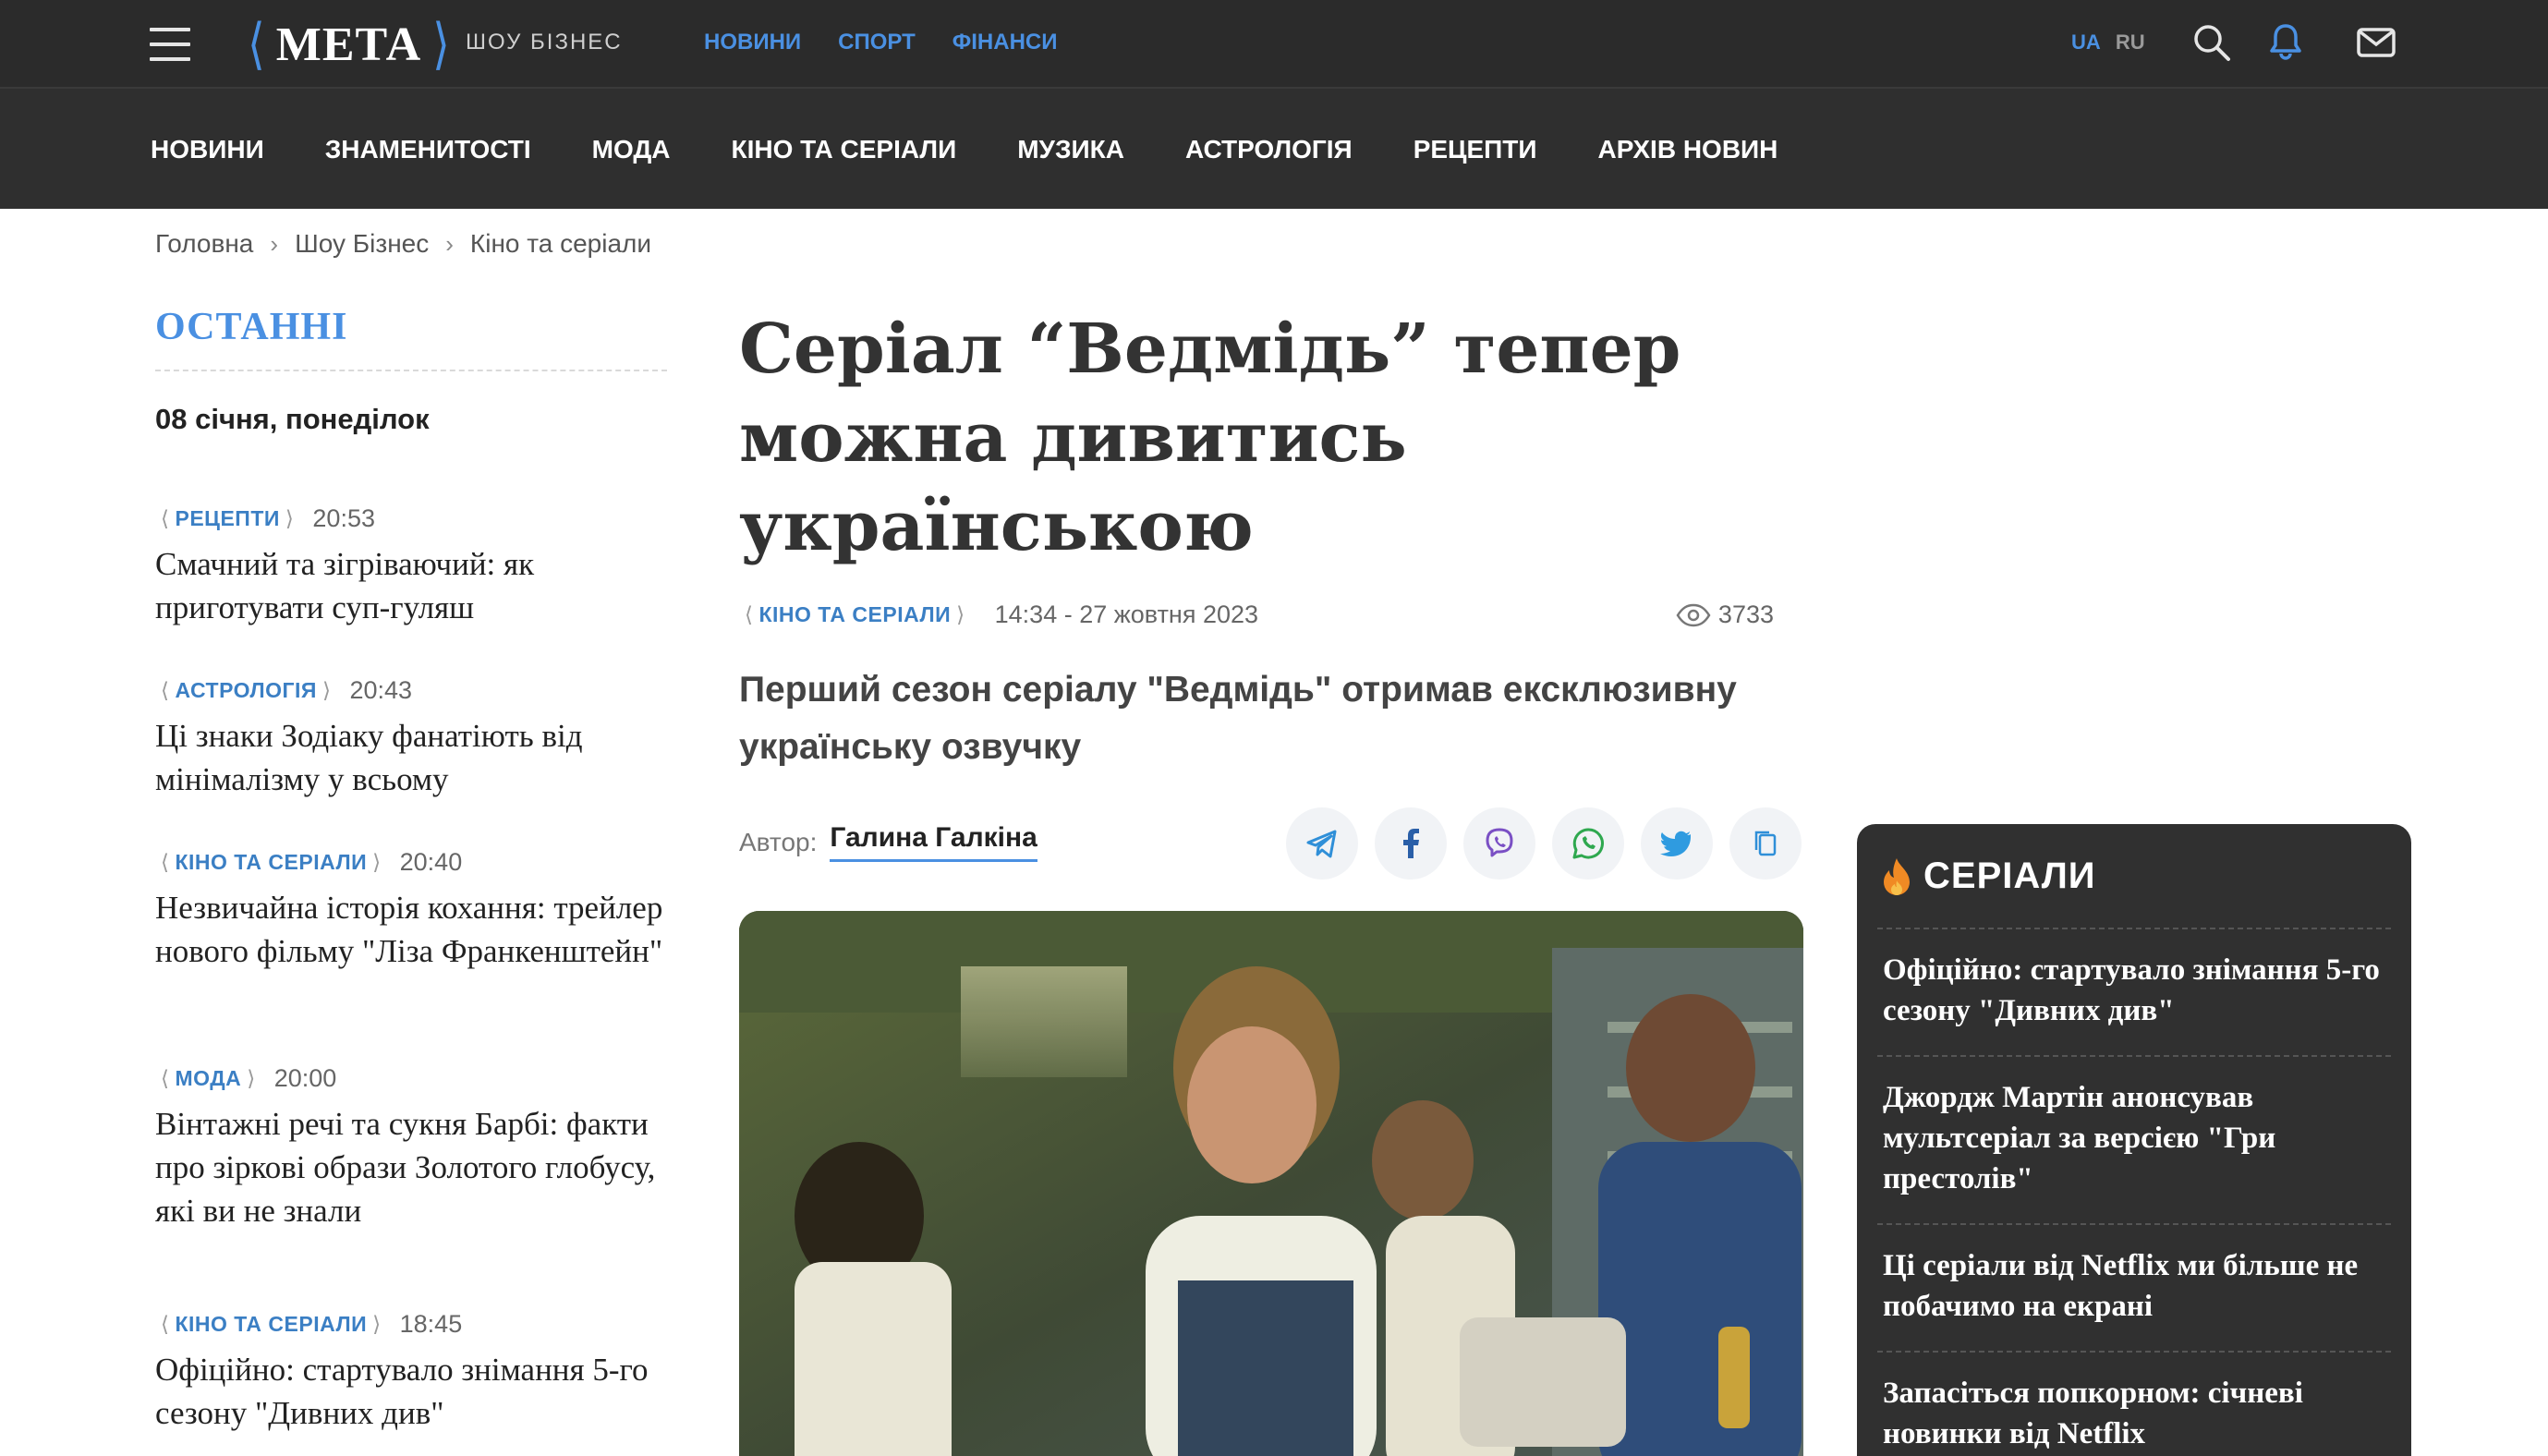  I want to click on mail-icon, so click(2376, 42).